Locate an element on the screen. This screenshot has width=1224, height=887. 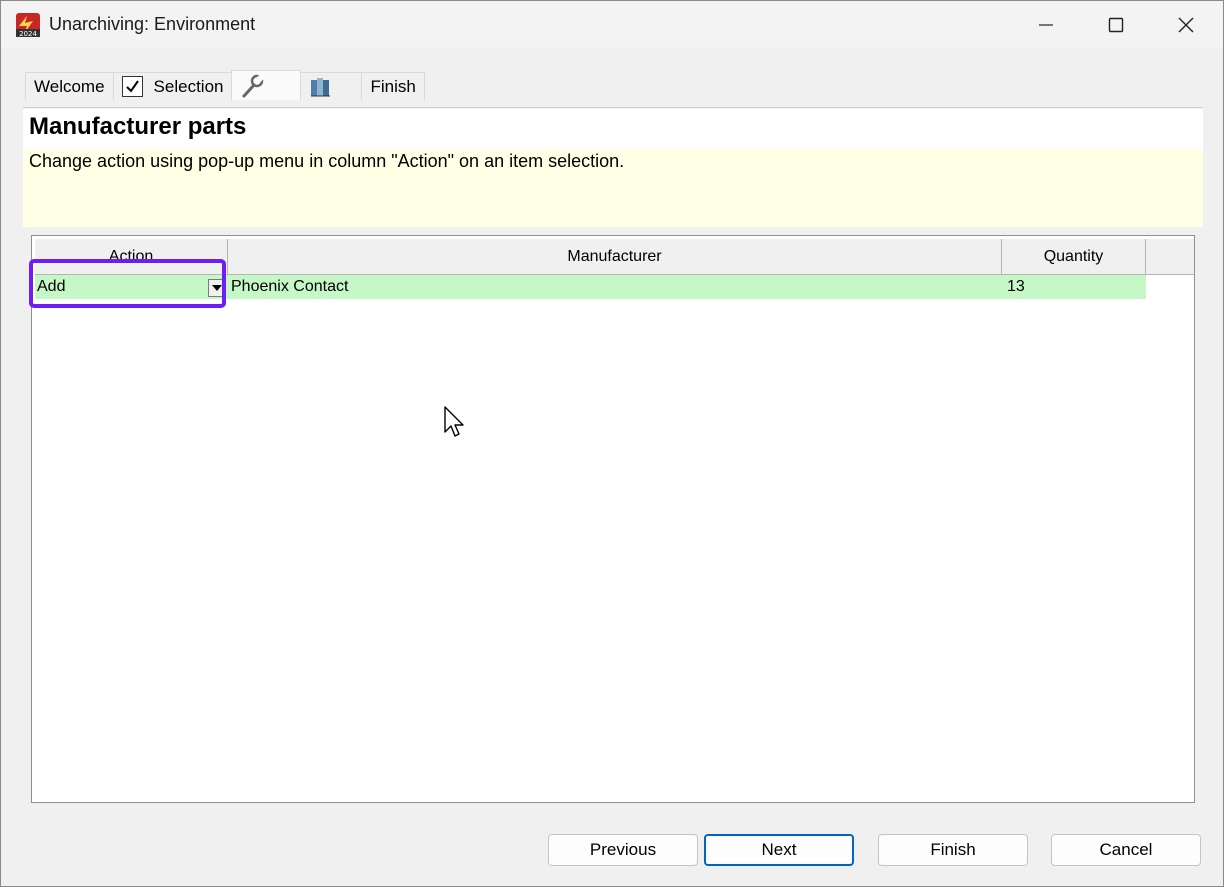
quantity-cell: 13 is located at coordinates (1016, 286).